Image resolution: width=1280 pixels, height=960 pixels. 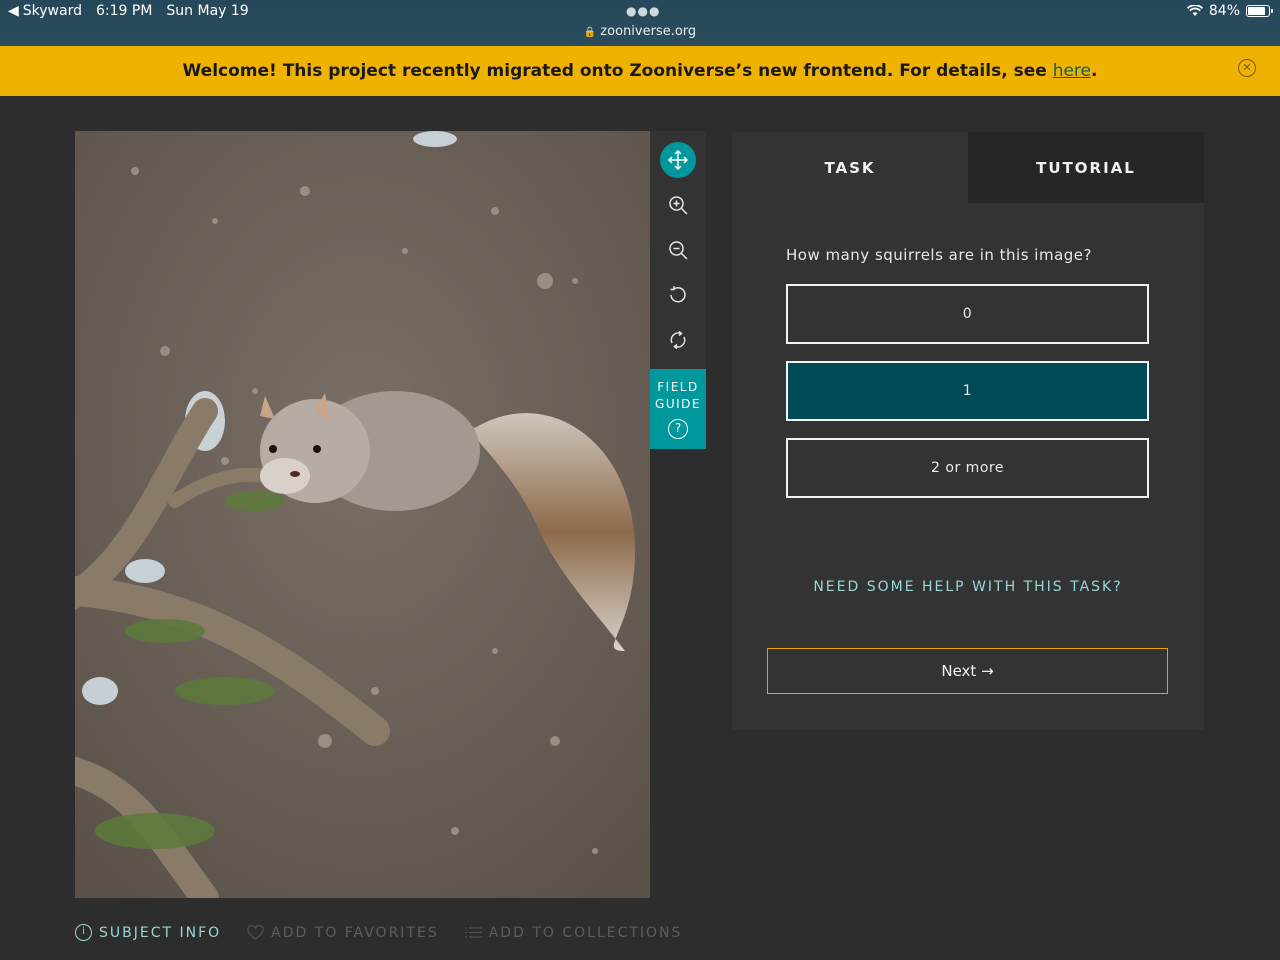 I want to click on tab-task: TASK, so click(x=850, y=167).